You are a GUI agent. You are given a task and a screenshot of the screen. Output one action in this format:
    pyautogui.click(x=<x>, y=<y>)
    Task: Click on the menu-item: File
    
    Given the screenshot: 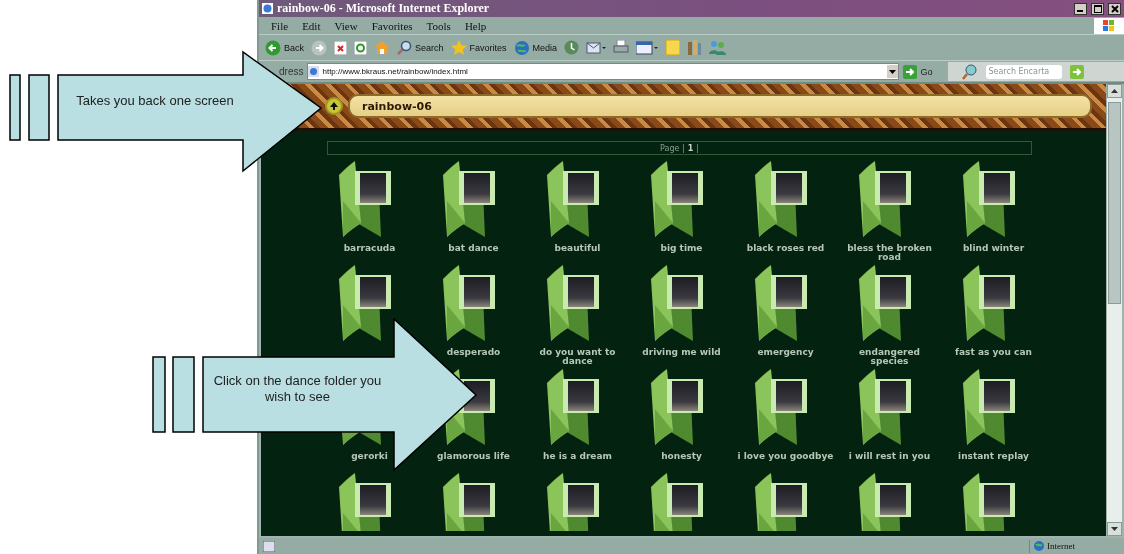 What is the action you would take?
    pyautogui.click(x=280, y=25)
    